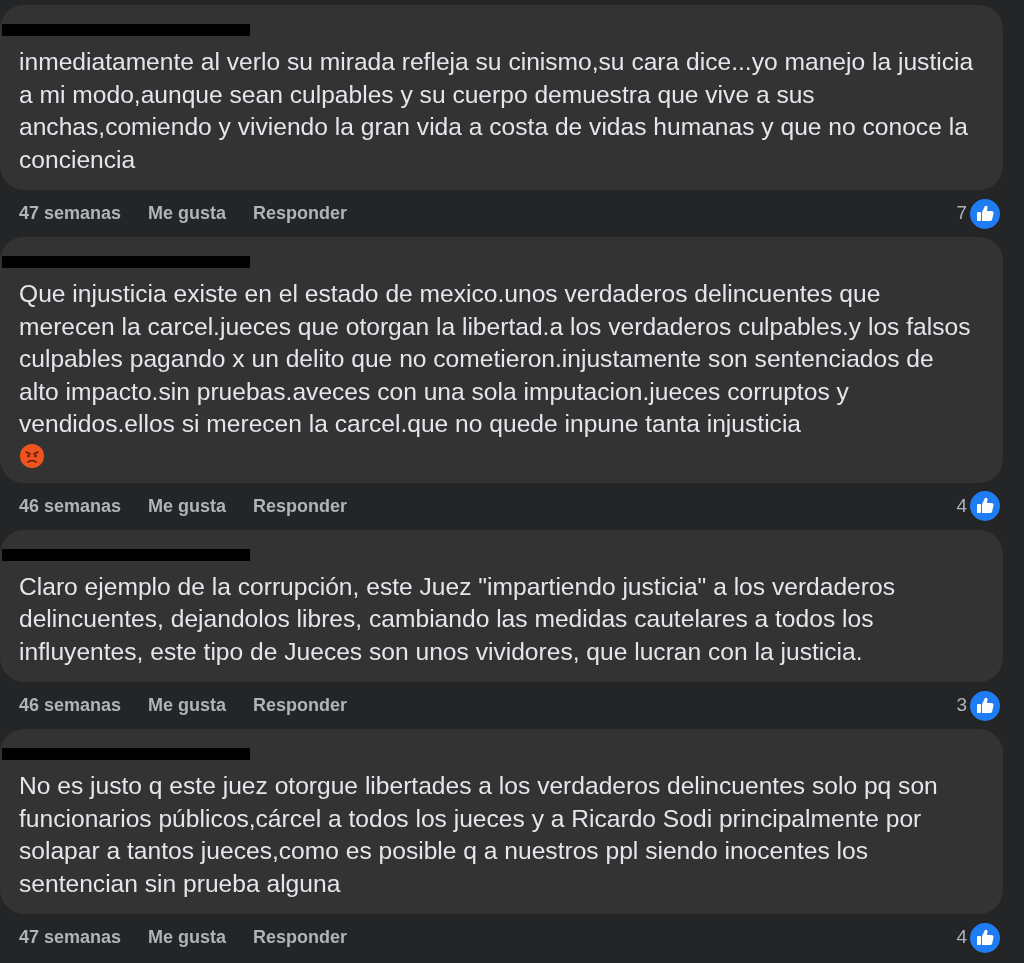  I want to click on comment-text: No es justo q este juez otorgue libertades a los verdaderos delincuentes solo pq son funcionarios públicos,cárcel a todos los jueces y a Ricardo Sodi principalmente por solapar a tantos jueces,como es posible q a nuestros ppl siendo inocentes los sentencian sin prueba alguna, so click(479, 835).